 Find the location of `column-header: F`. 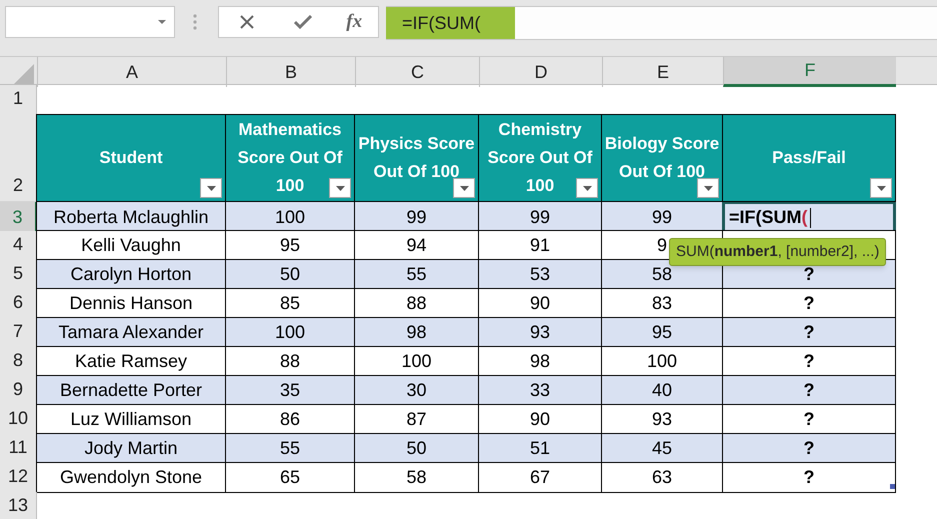

column-header: F is located at coordinates (809, 72).